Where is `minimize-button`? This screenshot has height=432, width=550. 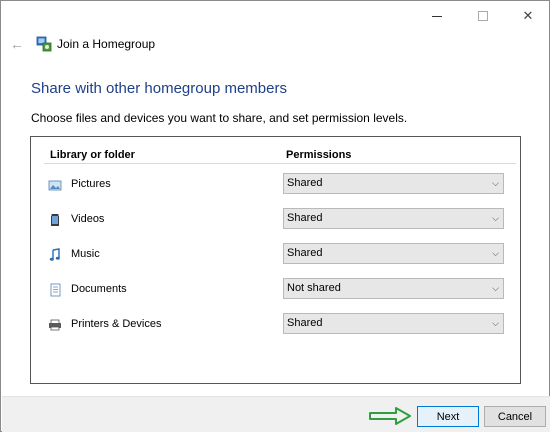
minimize-button is located at coordinates (437, 16).